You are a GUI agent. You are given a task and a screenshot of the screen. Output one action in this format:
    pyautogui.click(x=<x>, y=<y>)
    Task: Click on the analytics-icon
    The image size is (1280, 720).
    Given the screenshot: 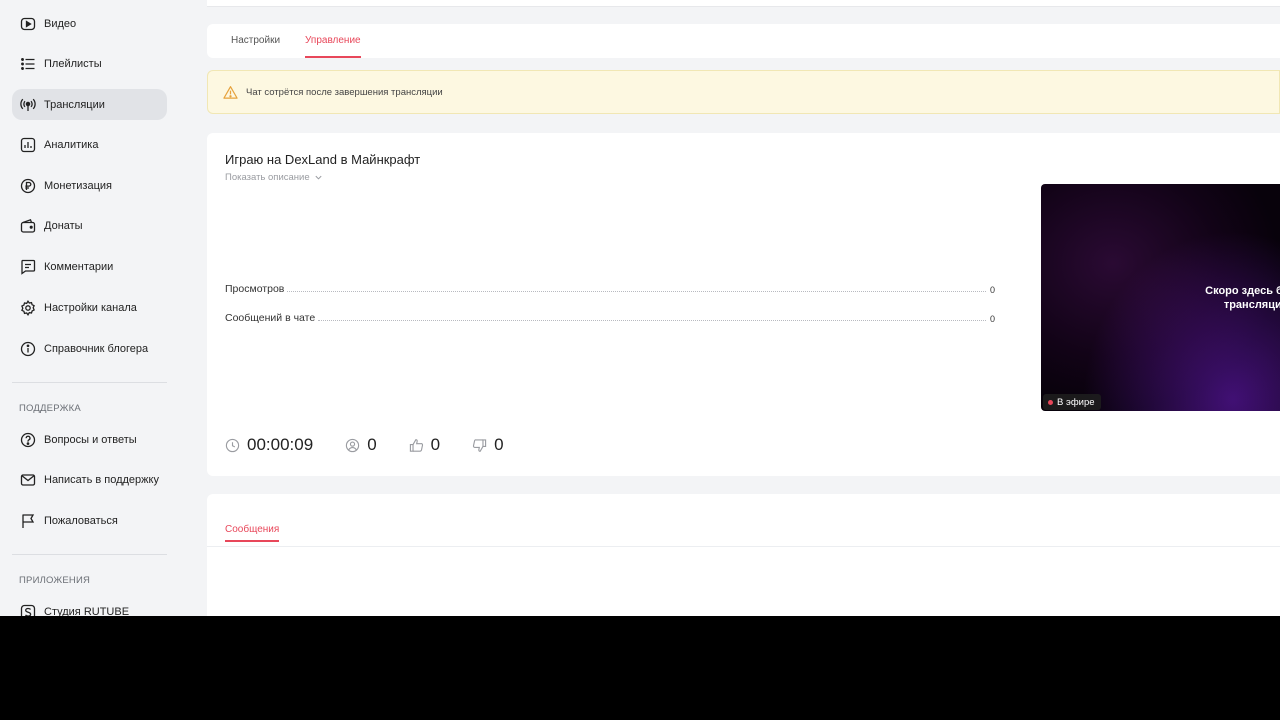 What is the action you would take?
    pyautogui.click(x=28, y=145)
    